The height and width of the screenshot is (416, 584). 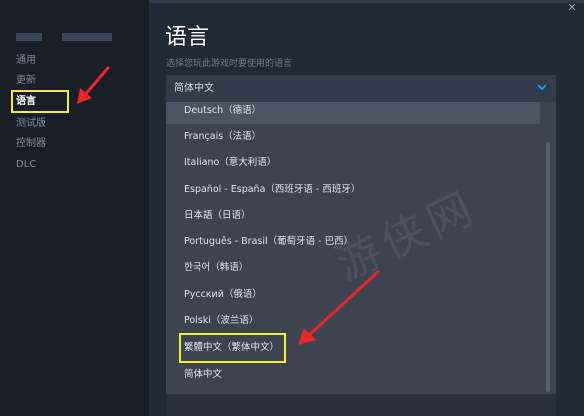 What do you see at coordinates (353, 163) in the screenshot?
I see `language-option-italiano: Italiano（意大利语）` at bounding box center [353, 163].